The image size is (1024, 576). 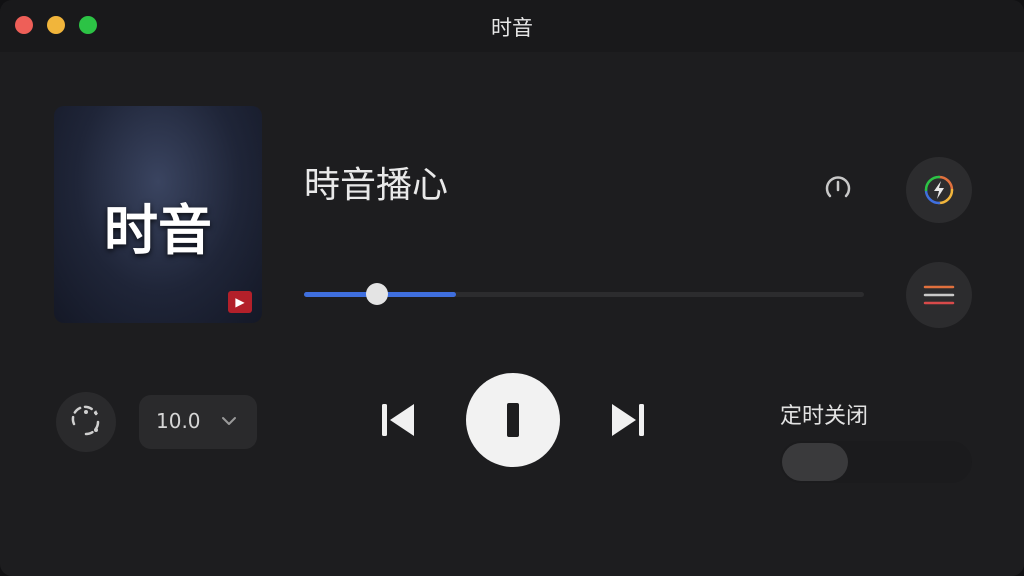 What do you see at coordinates (178, 421) in the screenshot?
I see `rate-value: 10.0` at bounding box center [178, 421].